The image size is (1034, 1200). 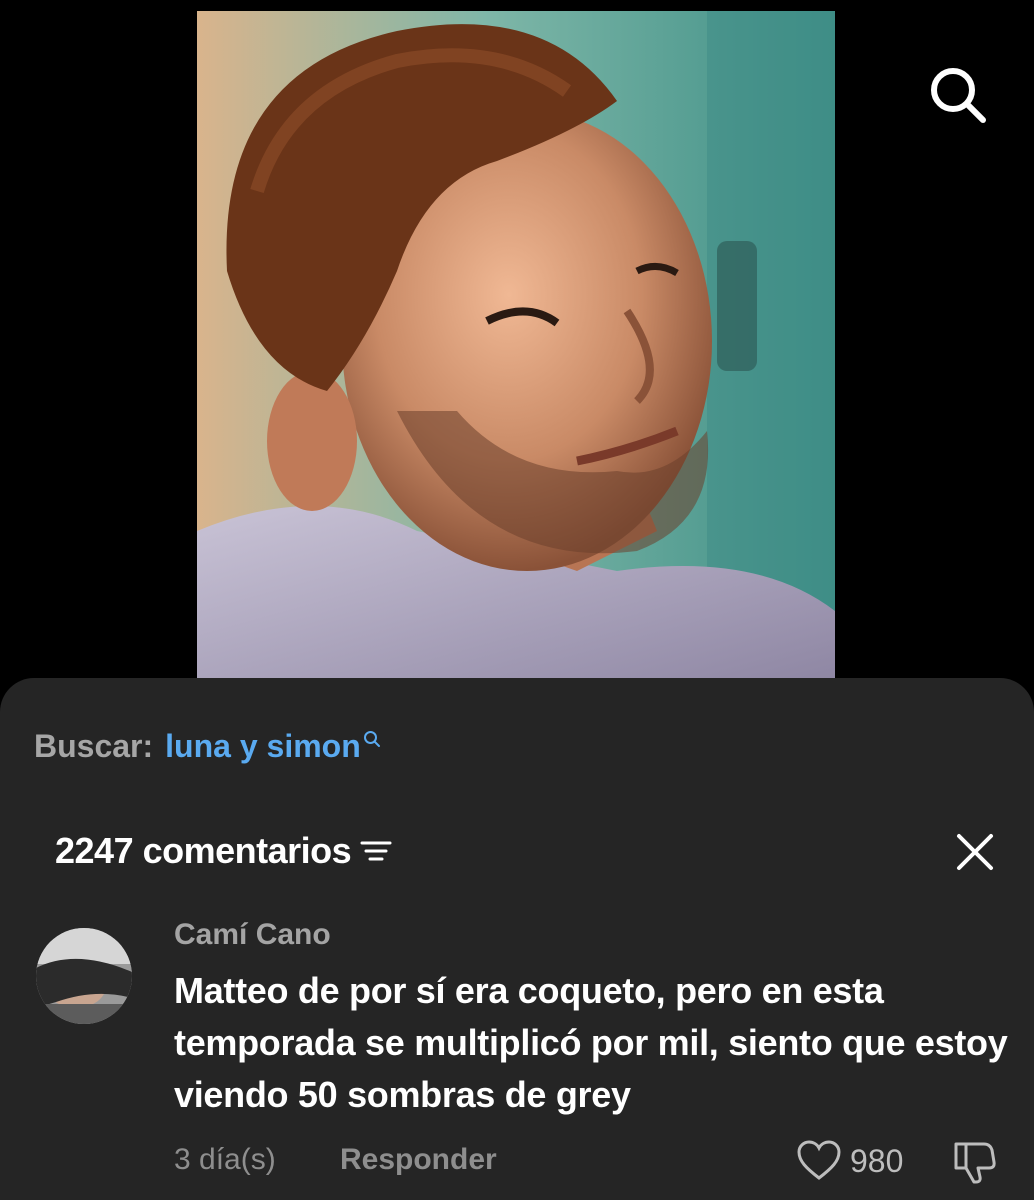 I want to click on close-button, so click(x=975, y=852).